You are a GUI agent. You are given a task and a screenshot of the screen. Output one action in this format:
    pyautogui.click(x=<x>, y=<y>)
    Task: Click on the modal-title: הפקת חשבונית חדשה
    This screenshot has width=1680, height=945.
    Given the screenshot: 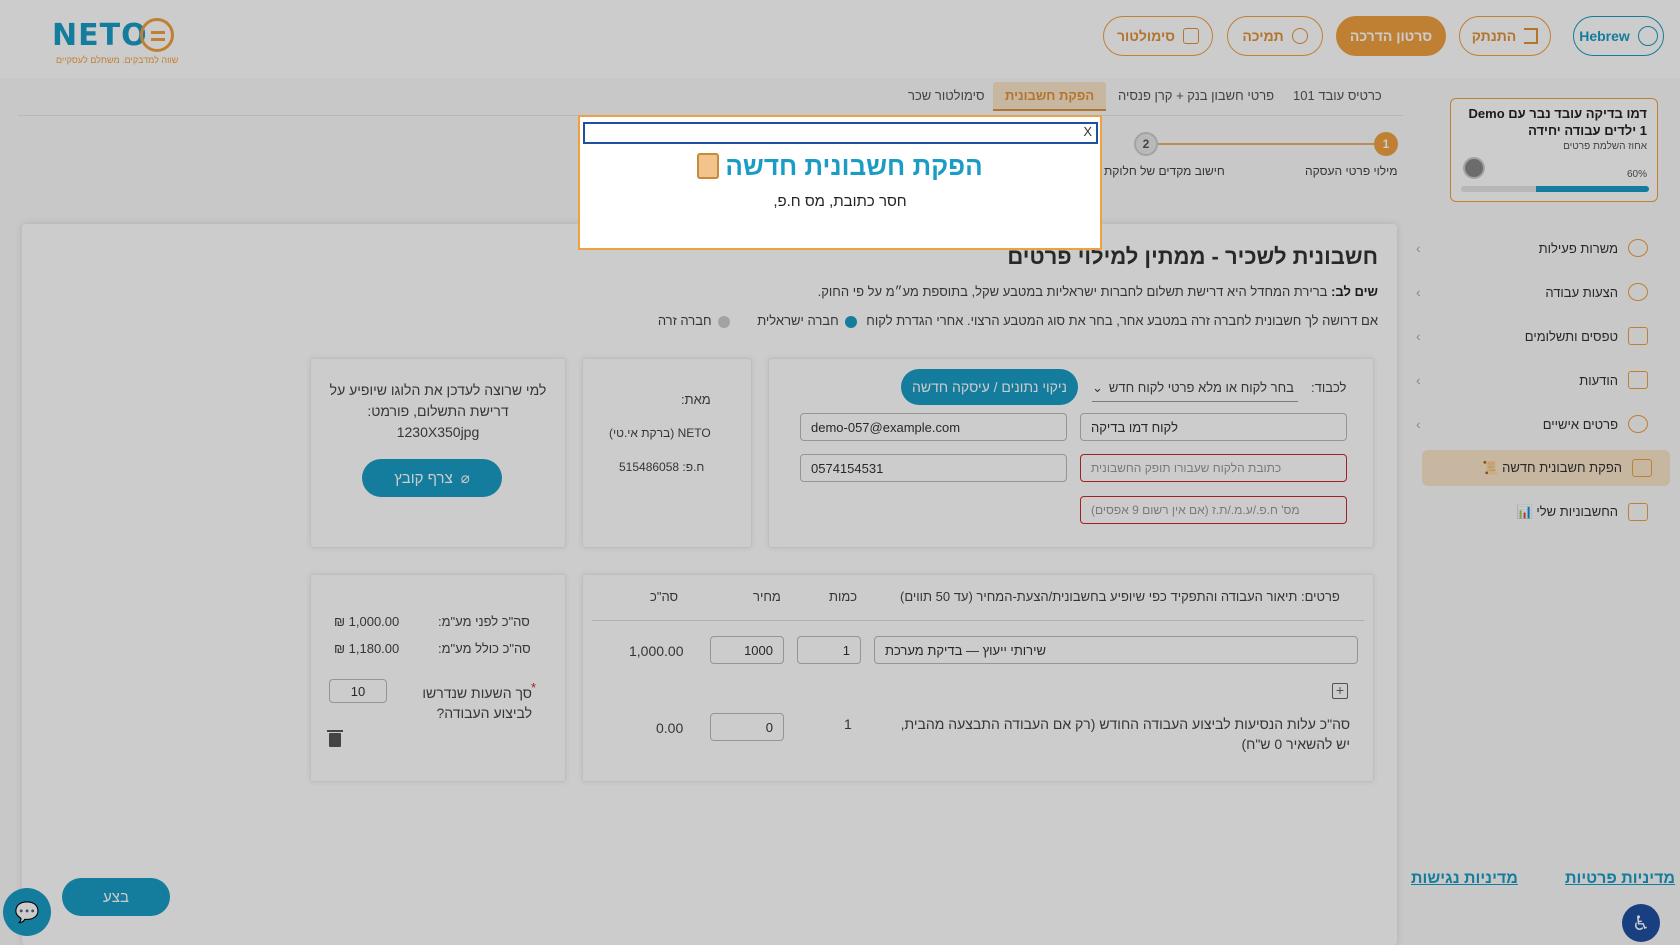 What is the action you would take?
    pyautogui.click(x=840, y=166)
    